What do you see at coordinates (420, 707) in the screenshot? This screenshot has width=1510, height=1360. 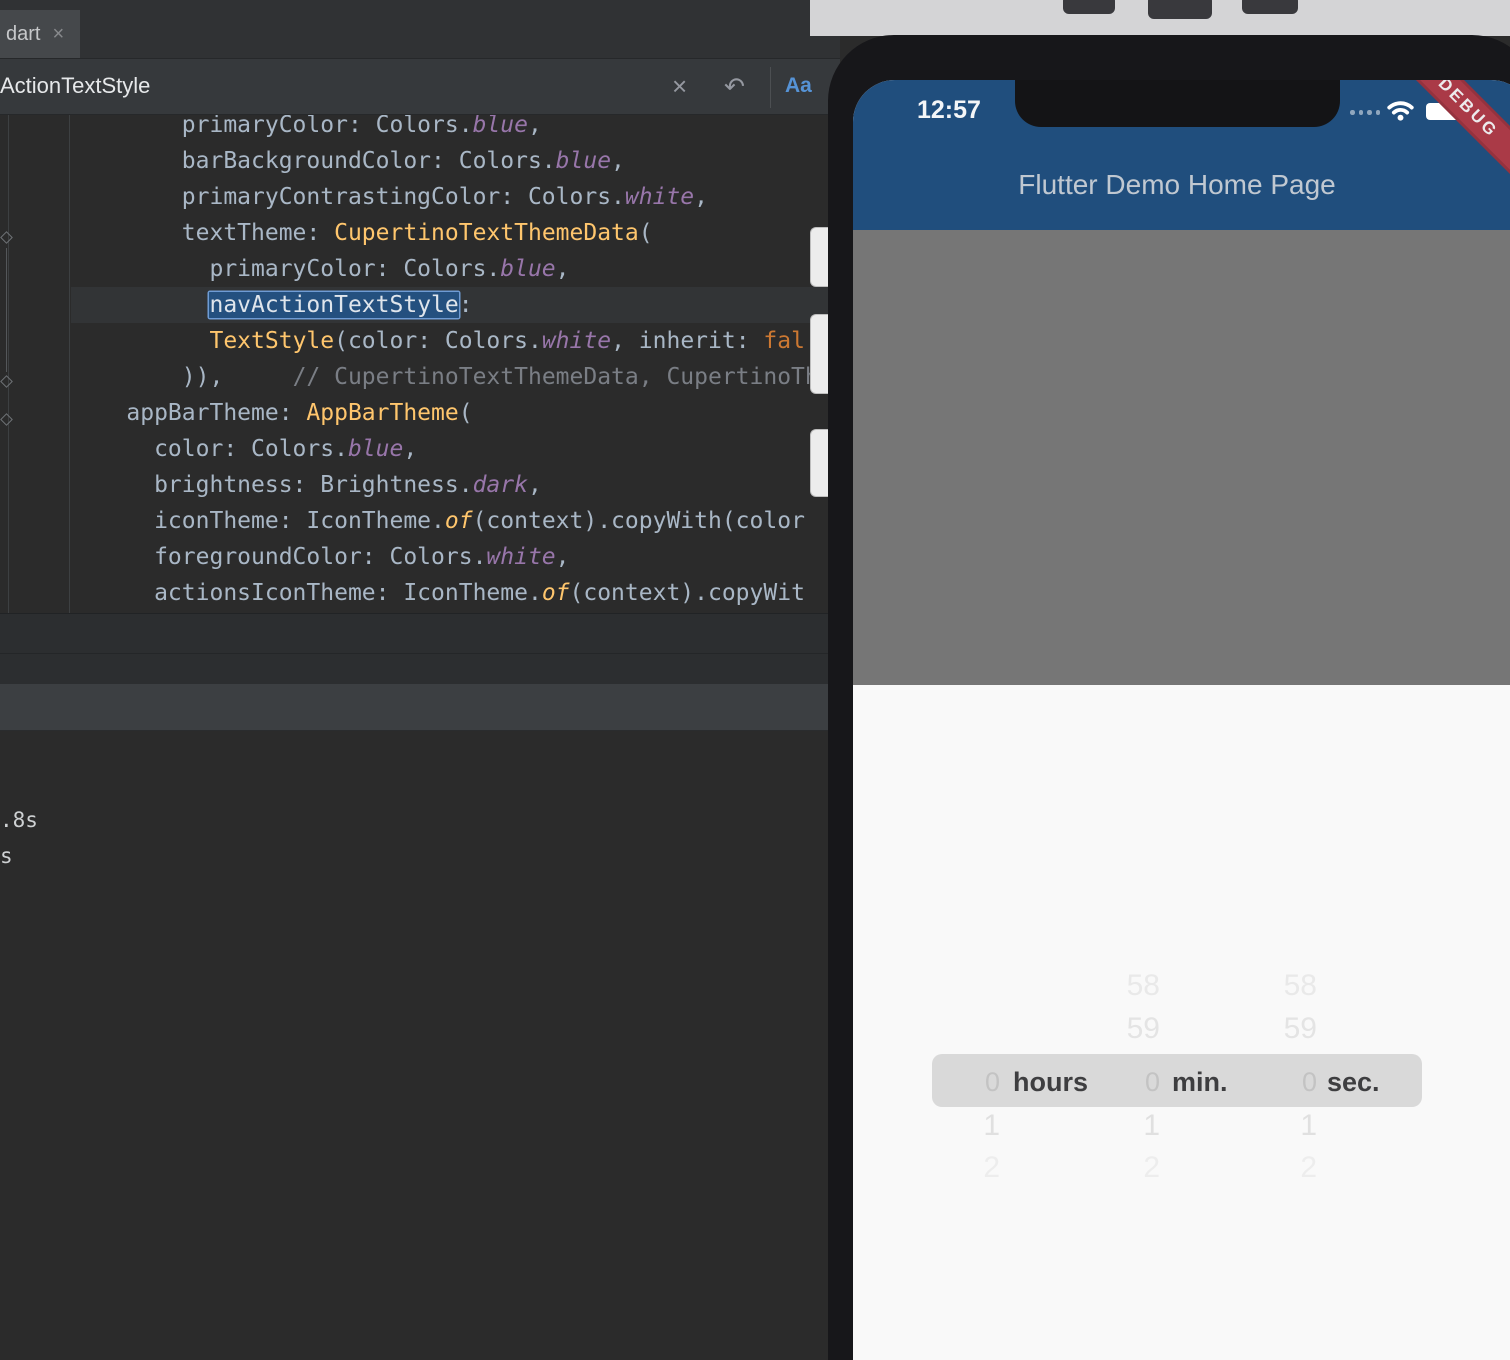 I see `tool-window-header` at bounding box center [420, 707].